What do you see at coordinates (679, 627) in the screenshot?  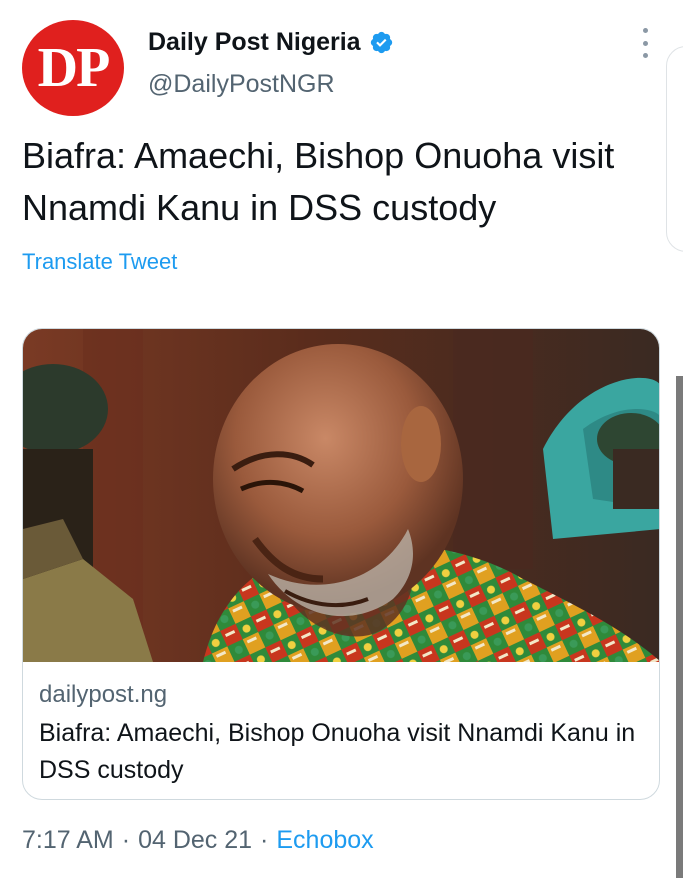 I see `scrollbar` at bounding box center [679, 627].